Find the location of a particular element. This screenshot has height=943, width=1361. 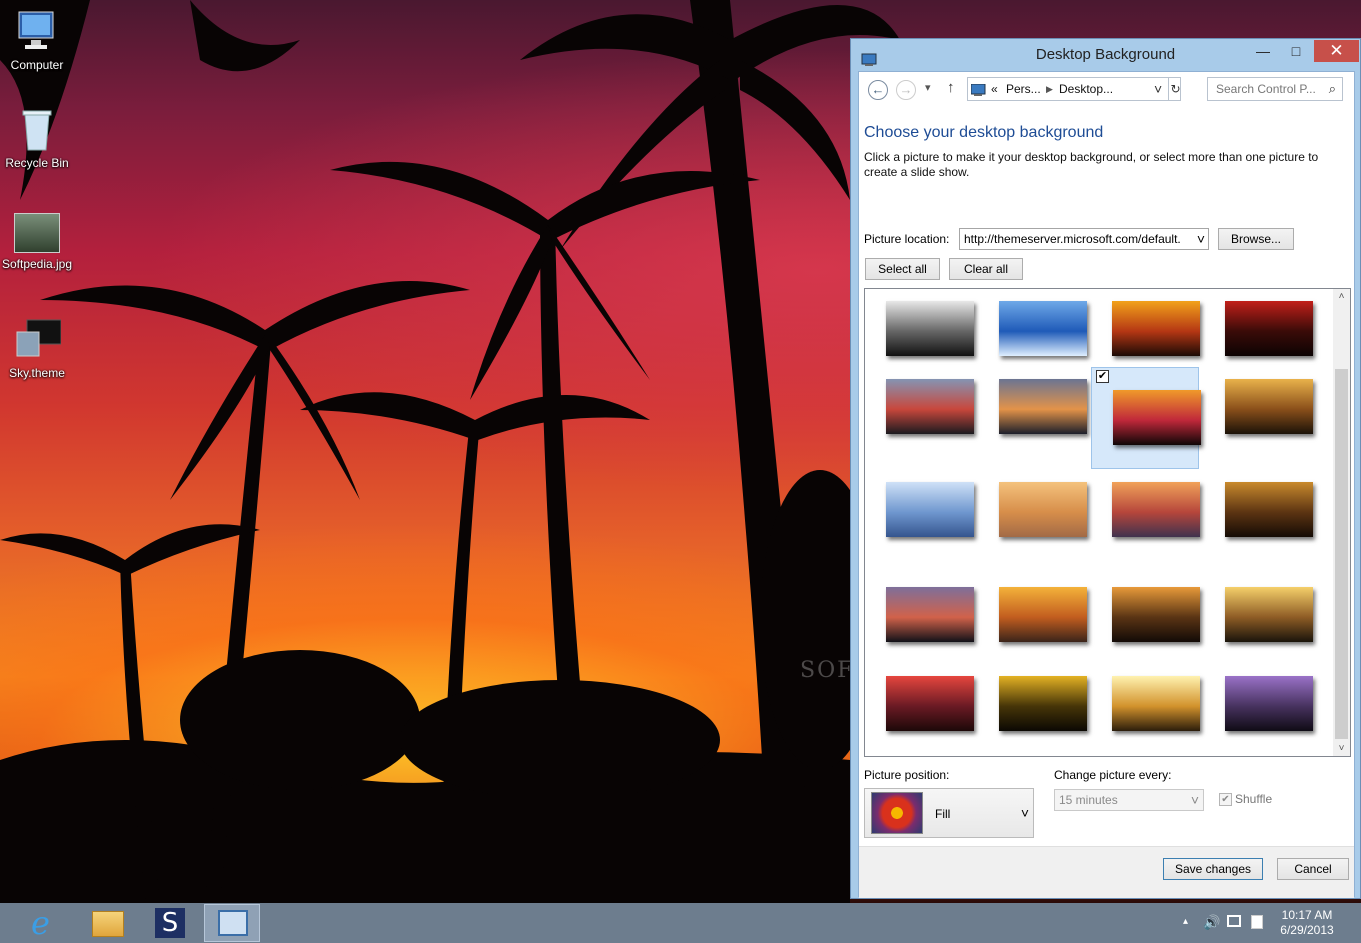

taskbar-softpedia: S is located at coordinates (170, 923).